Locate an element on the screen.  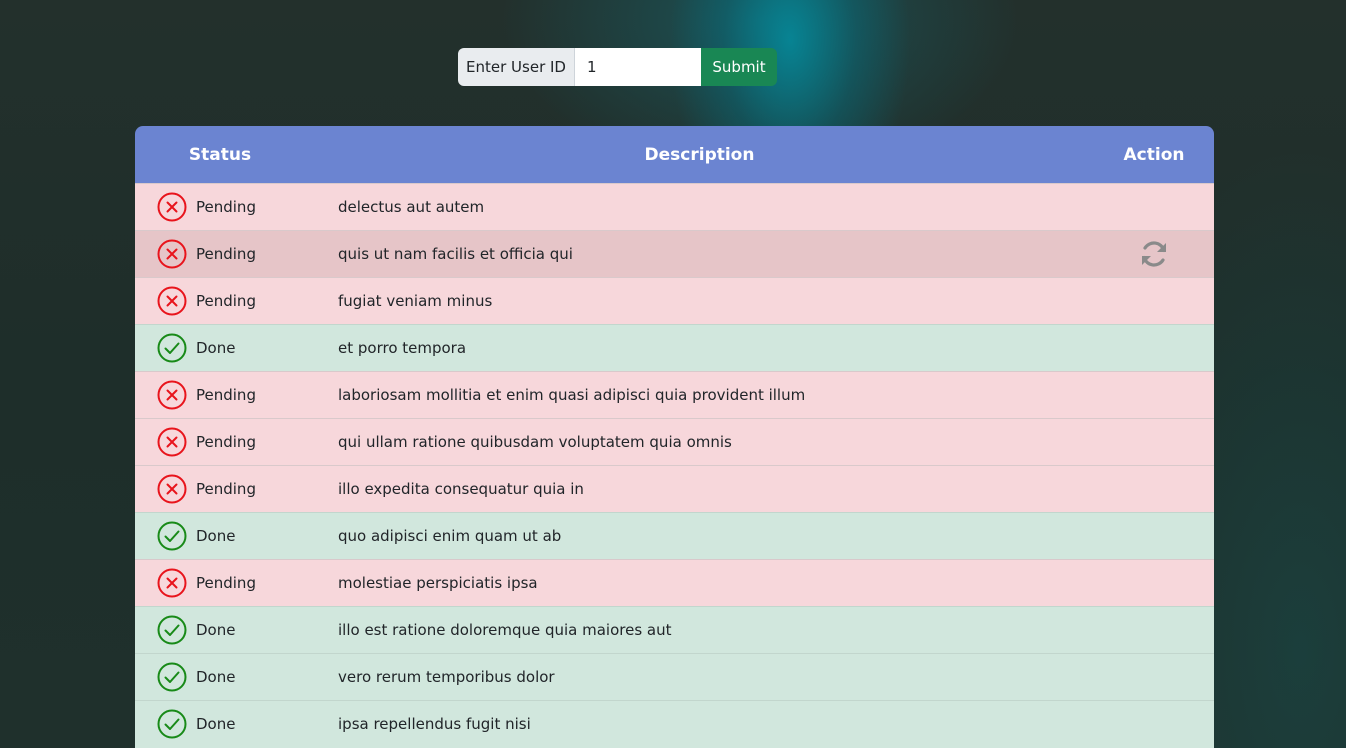
table-row: Pending molestiae perspiciatis ipsa is located at coordinates (674, 583).